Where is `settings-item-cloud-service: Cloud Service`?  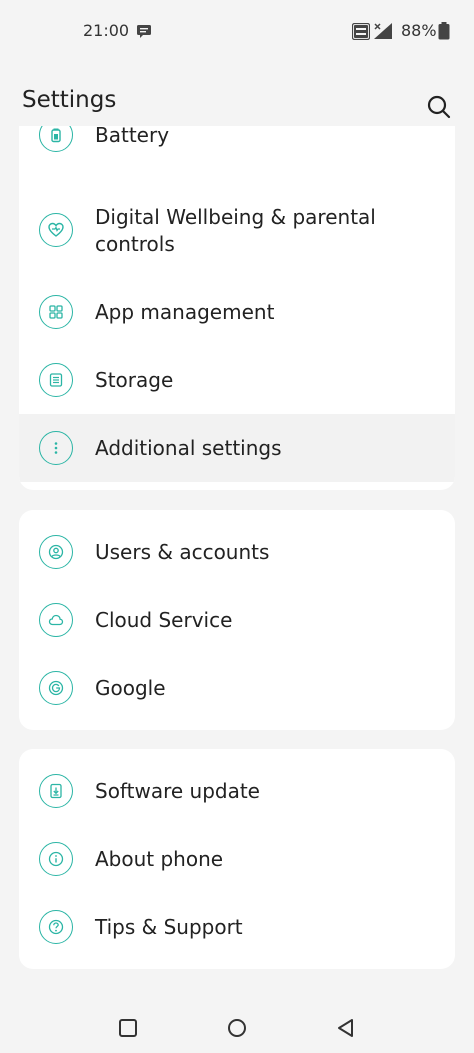
settings-item-cloud-service: Cloud Service is located at coordinates (237, 620).